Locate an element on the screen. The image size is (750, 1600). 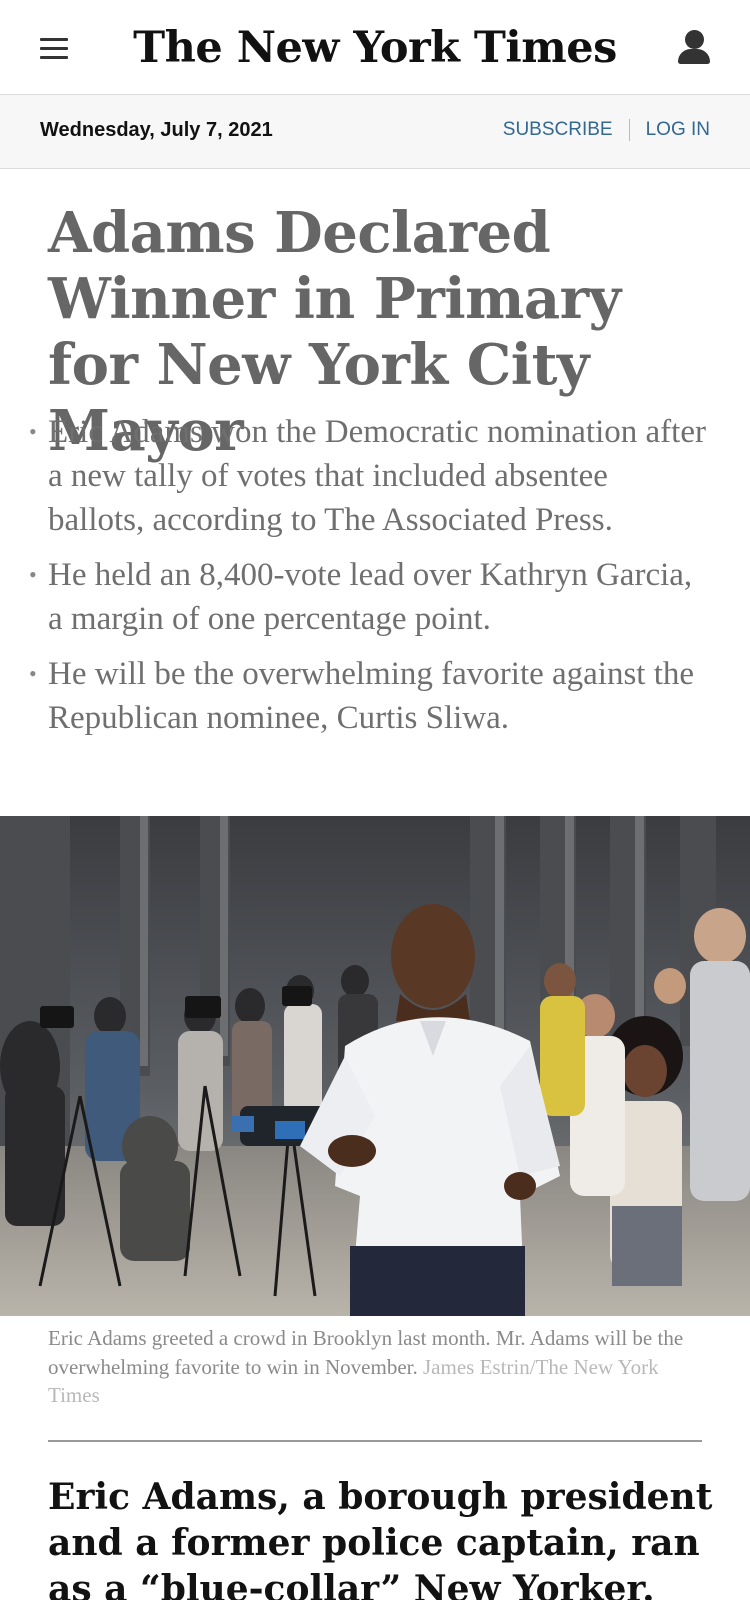
current-date: Wednesday, July 7, 2021 is located at coordinates (156, 130).